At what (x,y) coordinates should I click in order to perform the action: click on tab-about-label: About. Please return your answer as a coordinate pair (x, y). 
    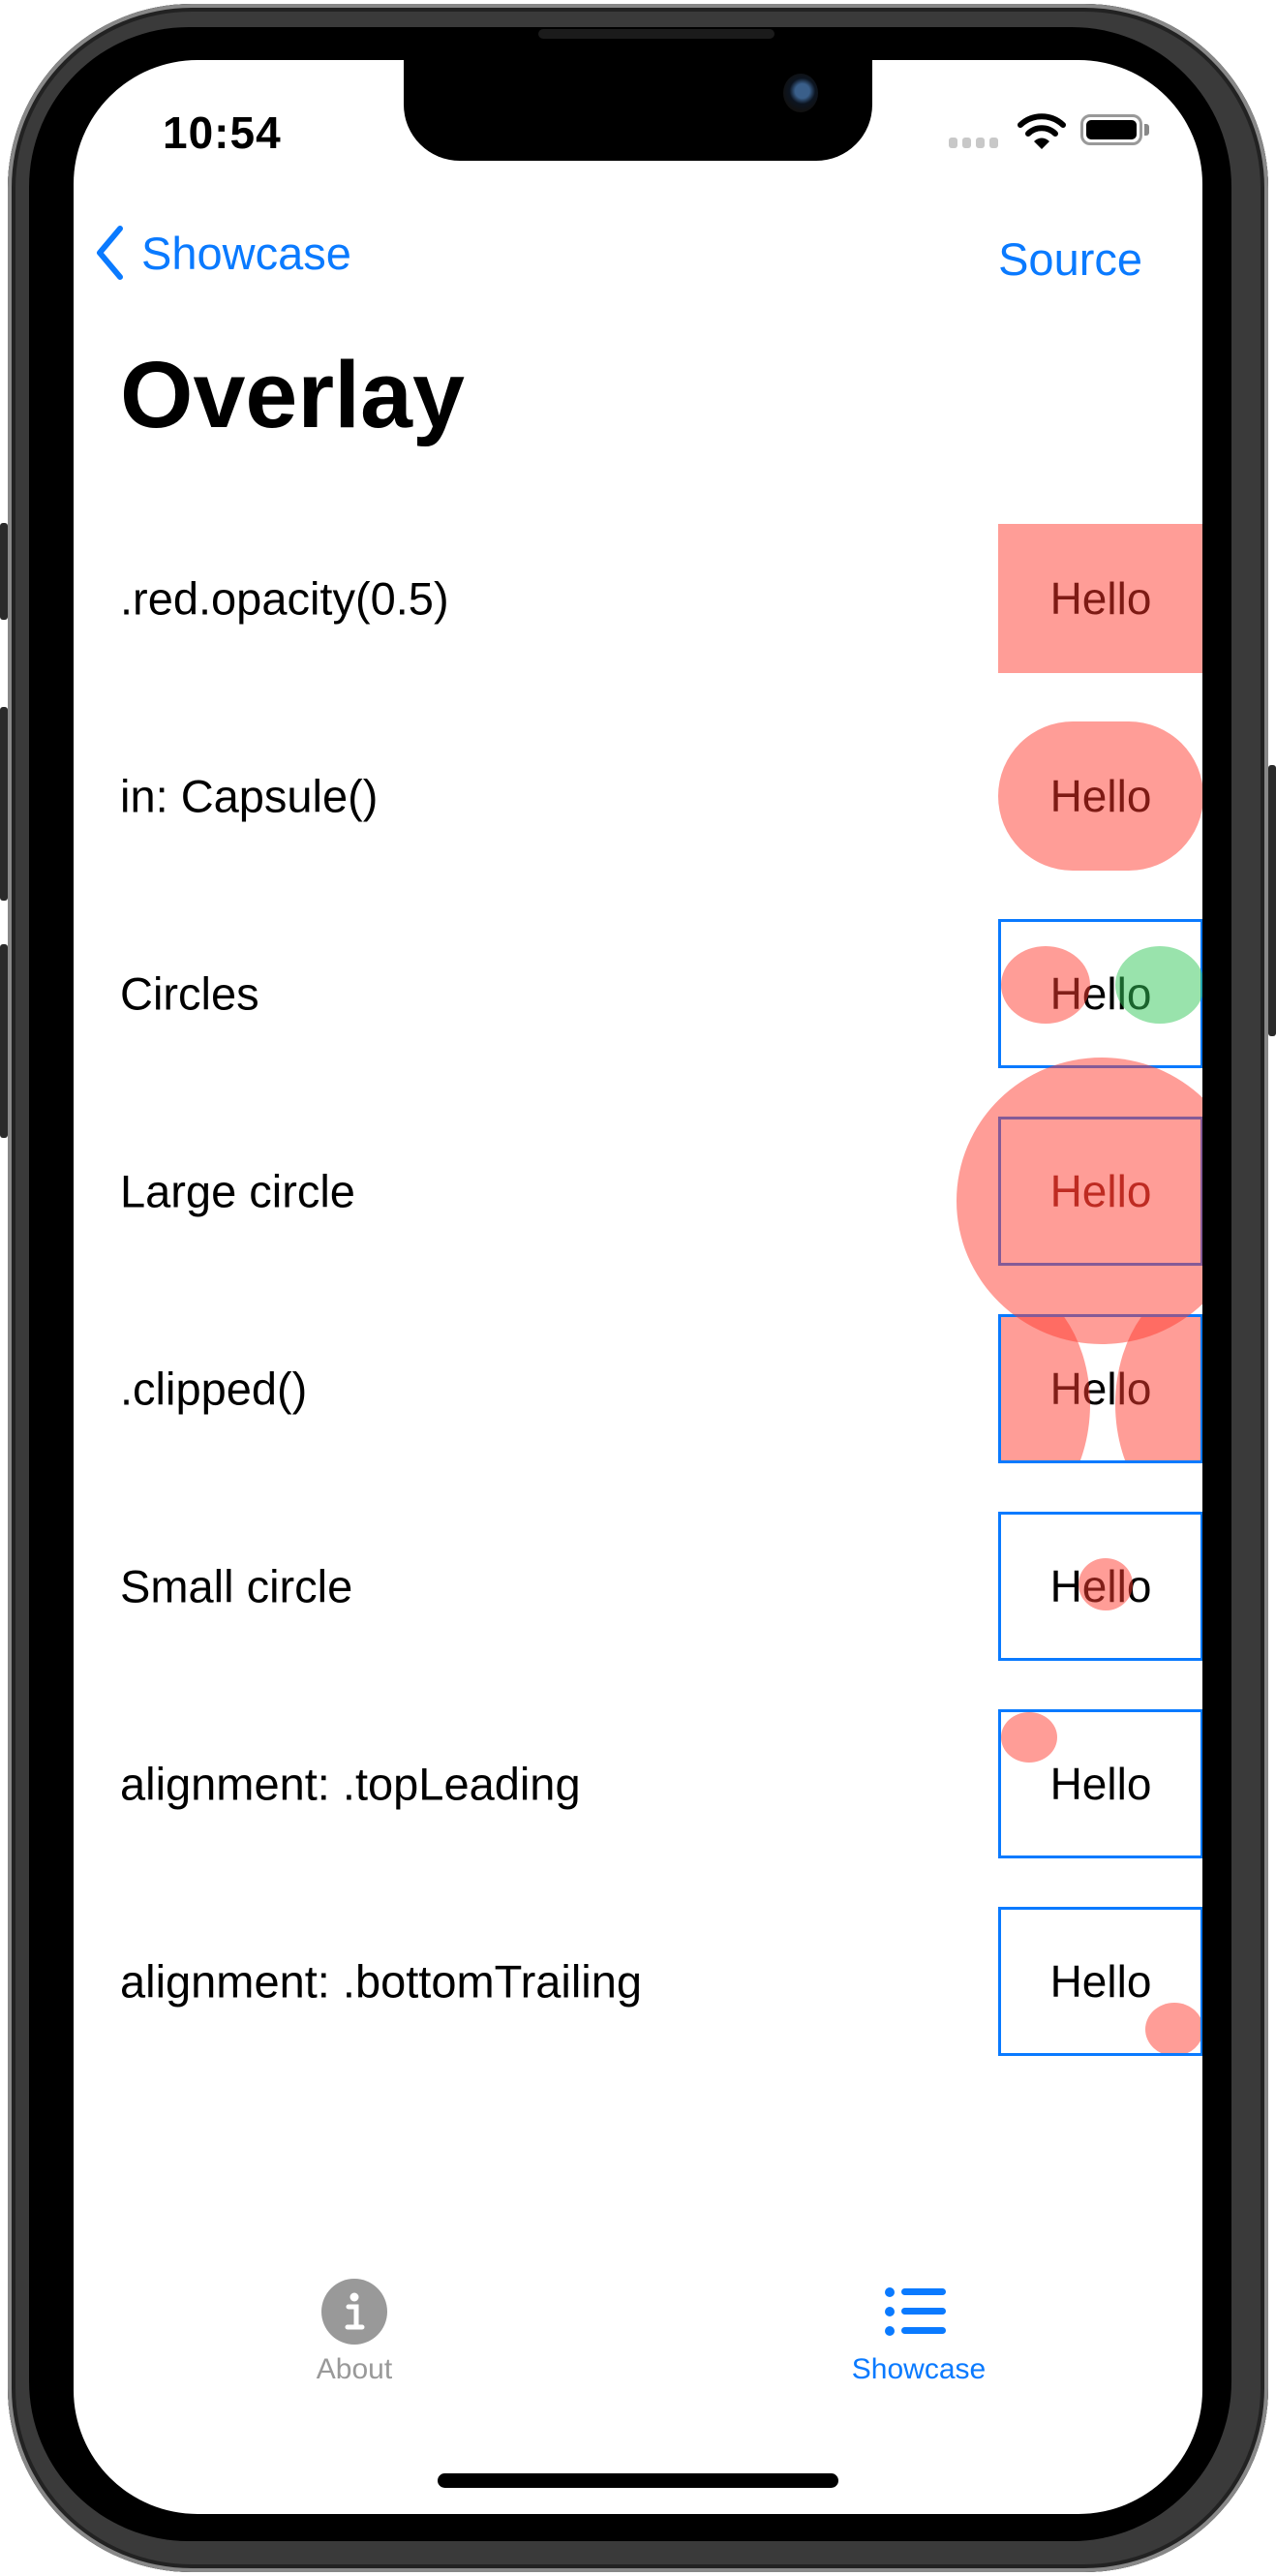
    Looking at the image, I should click on (354, 2369).